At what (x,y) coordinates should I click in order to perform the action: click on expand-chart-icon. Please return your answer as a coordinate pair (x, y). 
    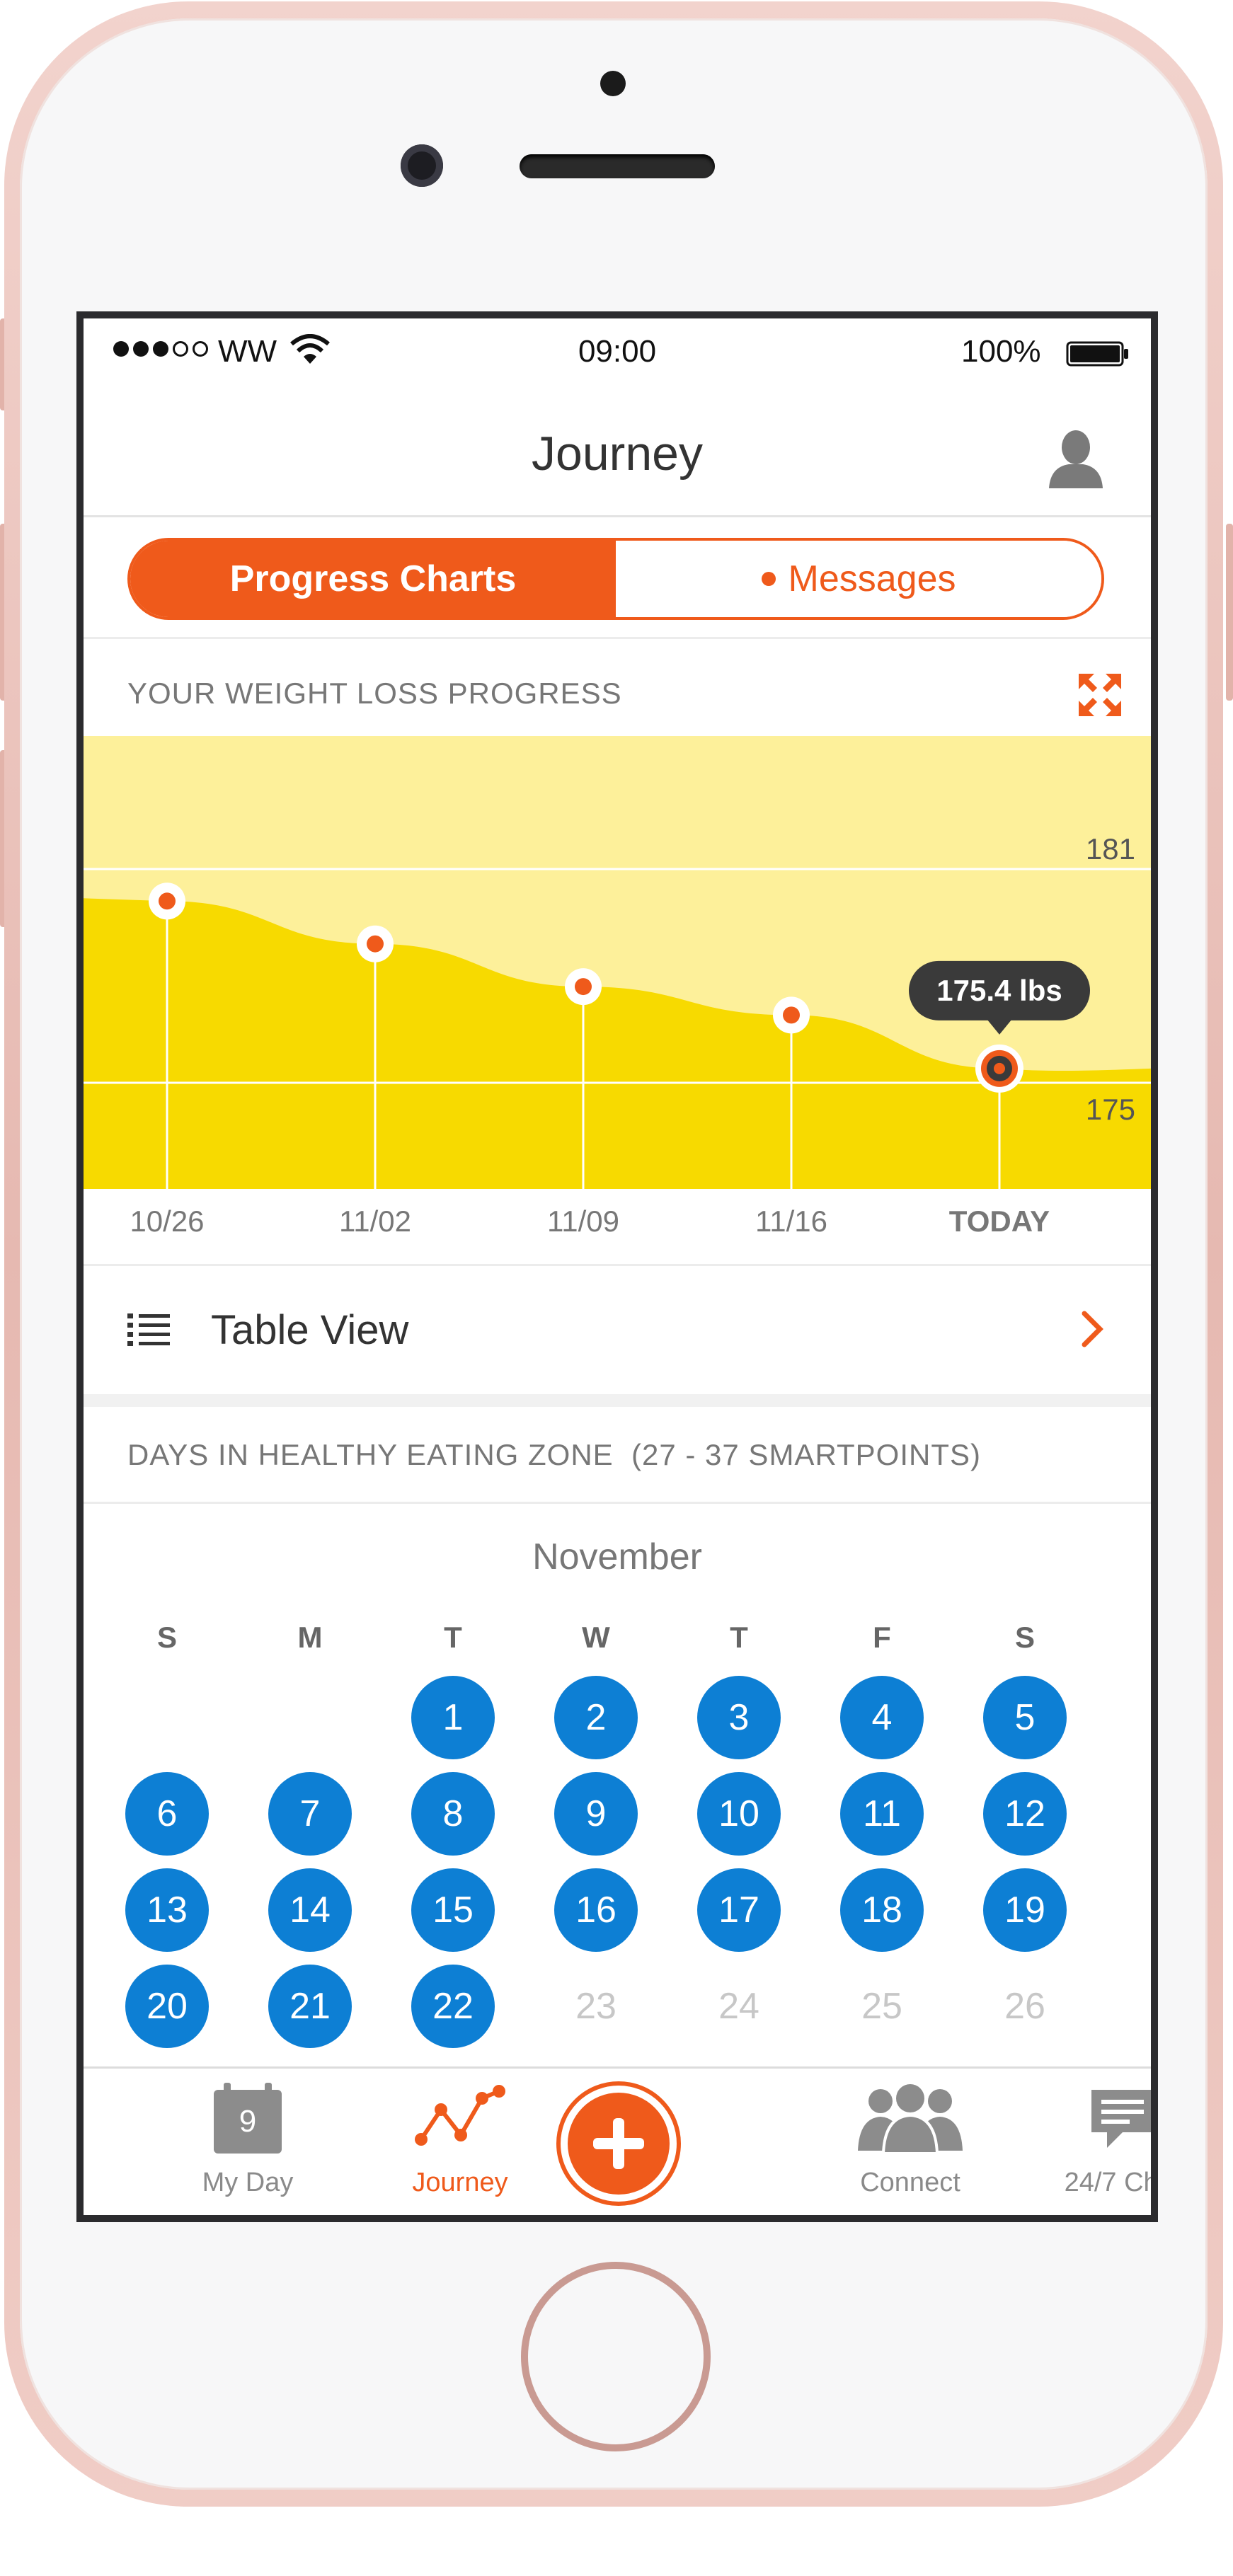
    Looking at the image, I should click on (1100, 695).